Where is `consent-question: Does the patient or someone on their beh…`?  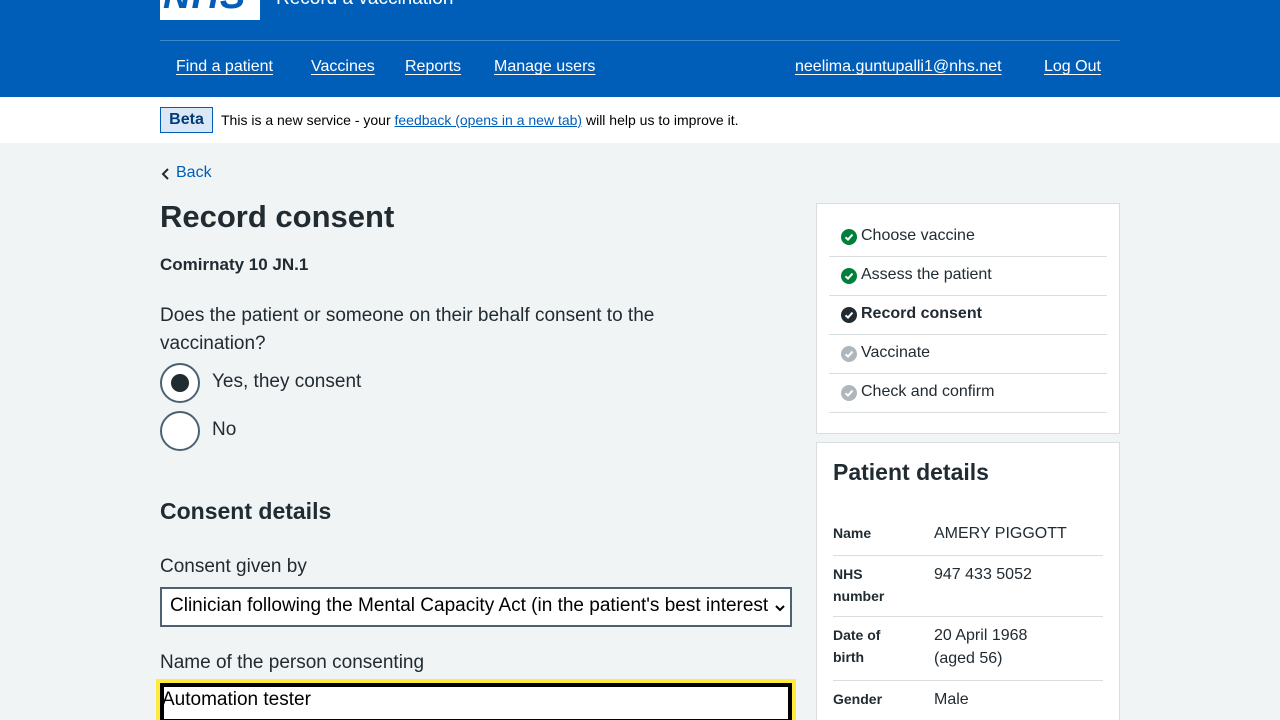 consent-question: Does the patient or someone on their beh… is located at coordinates (407, 329).